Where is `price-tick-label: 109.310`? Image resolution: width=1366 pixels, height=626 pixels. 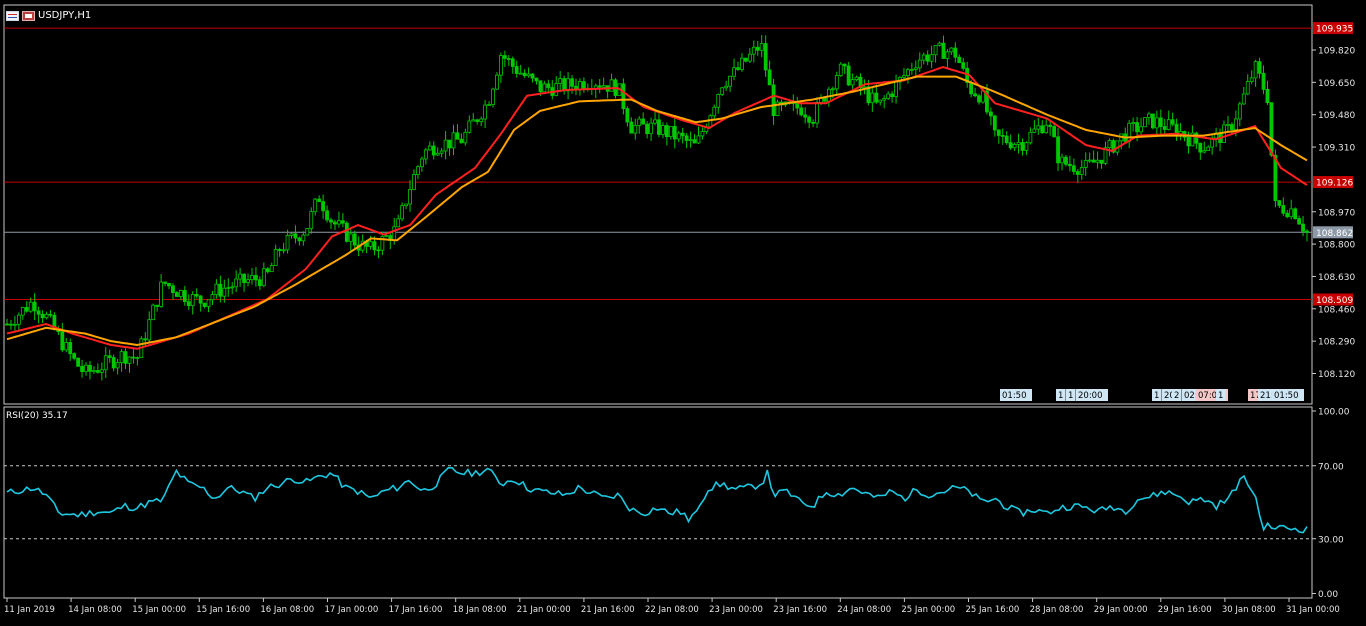 price-tick-label: 109.310 is located at coordinates (1336, 149).